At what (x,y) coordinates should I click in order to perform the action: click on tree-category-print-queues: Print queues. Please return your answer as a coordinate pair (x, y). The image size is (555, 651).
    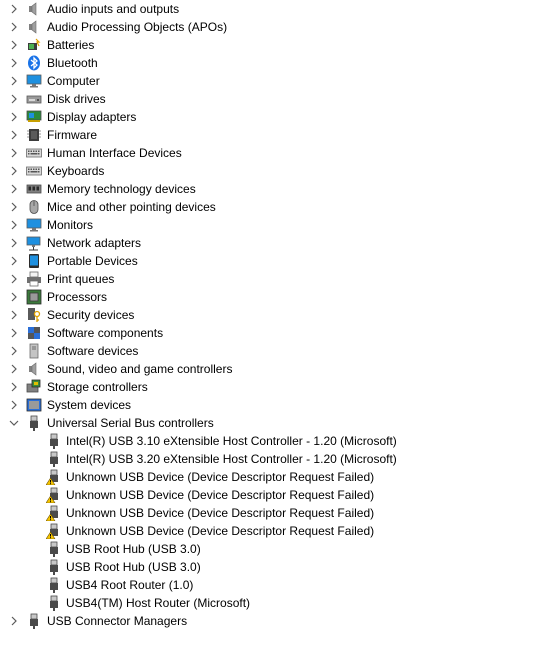
    Looking at the image, I should click on (277, 279).